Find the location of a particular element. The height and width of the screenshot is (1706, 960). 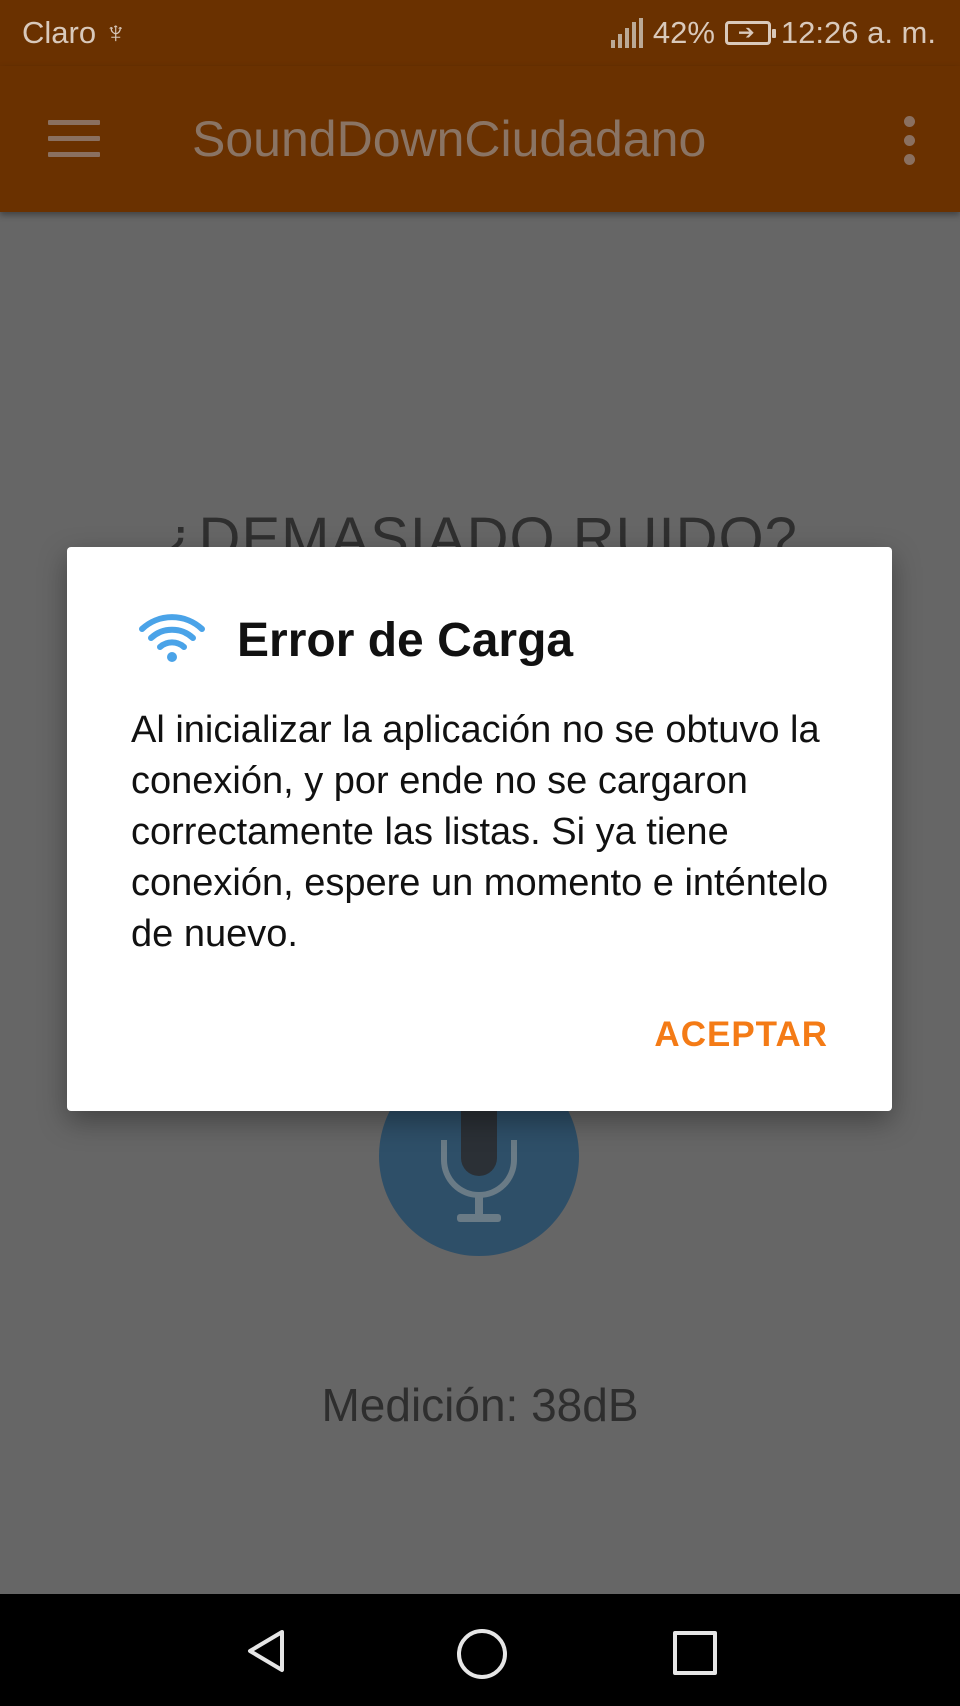

status-left: Claro ♆ is located at coordinates (63, 33).